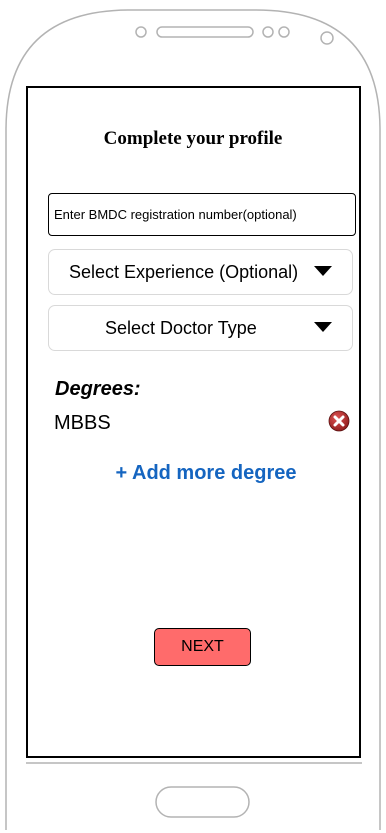 Image resolution: width=386 pixels, height=833 pixels. I want to click on experience-select: Select Experience (Optional), so click(200, 272).